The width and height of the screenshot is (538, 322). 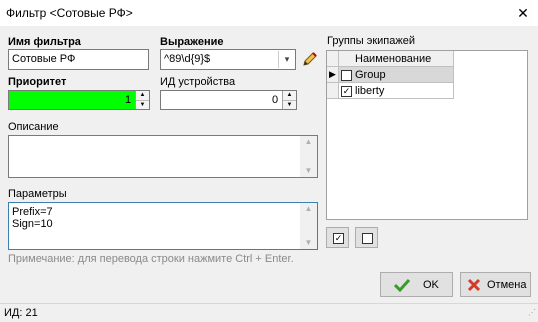 What do you see at coordinates (523, 13) in the screenshot?
I see `close-icon: ✕` at bounding box center [523, 13].